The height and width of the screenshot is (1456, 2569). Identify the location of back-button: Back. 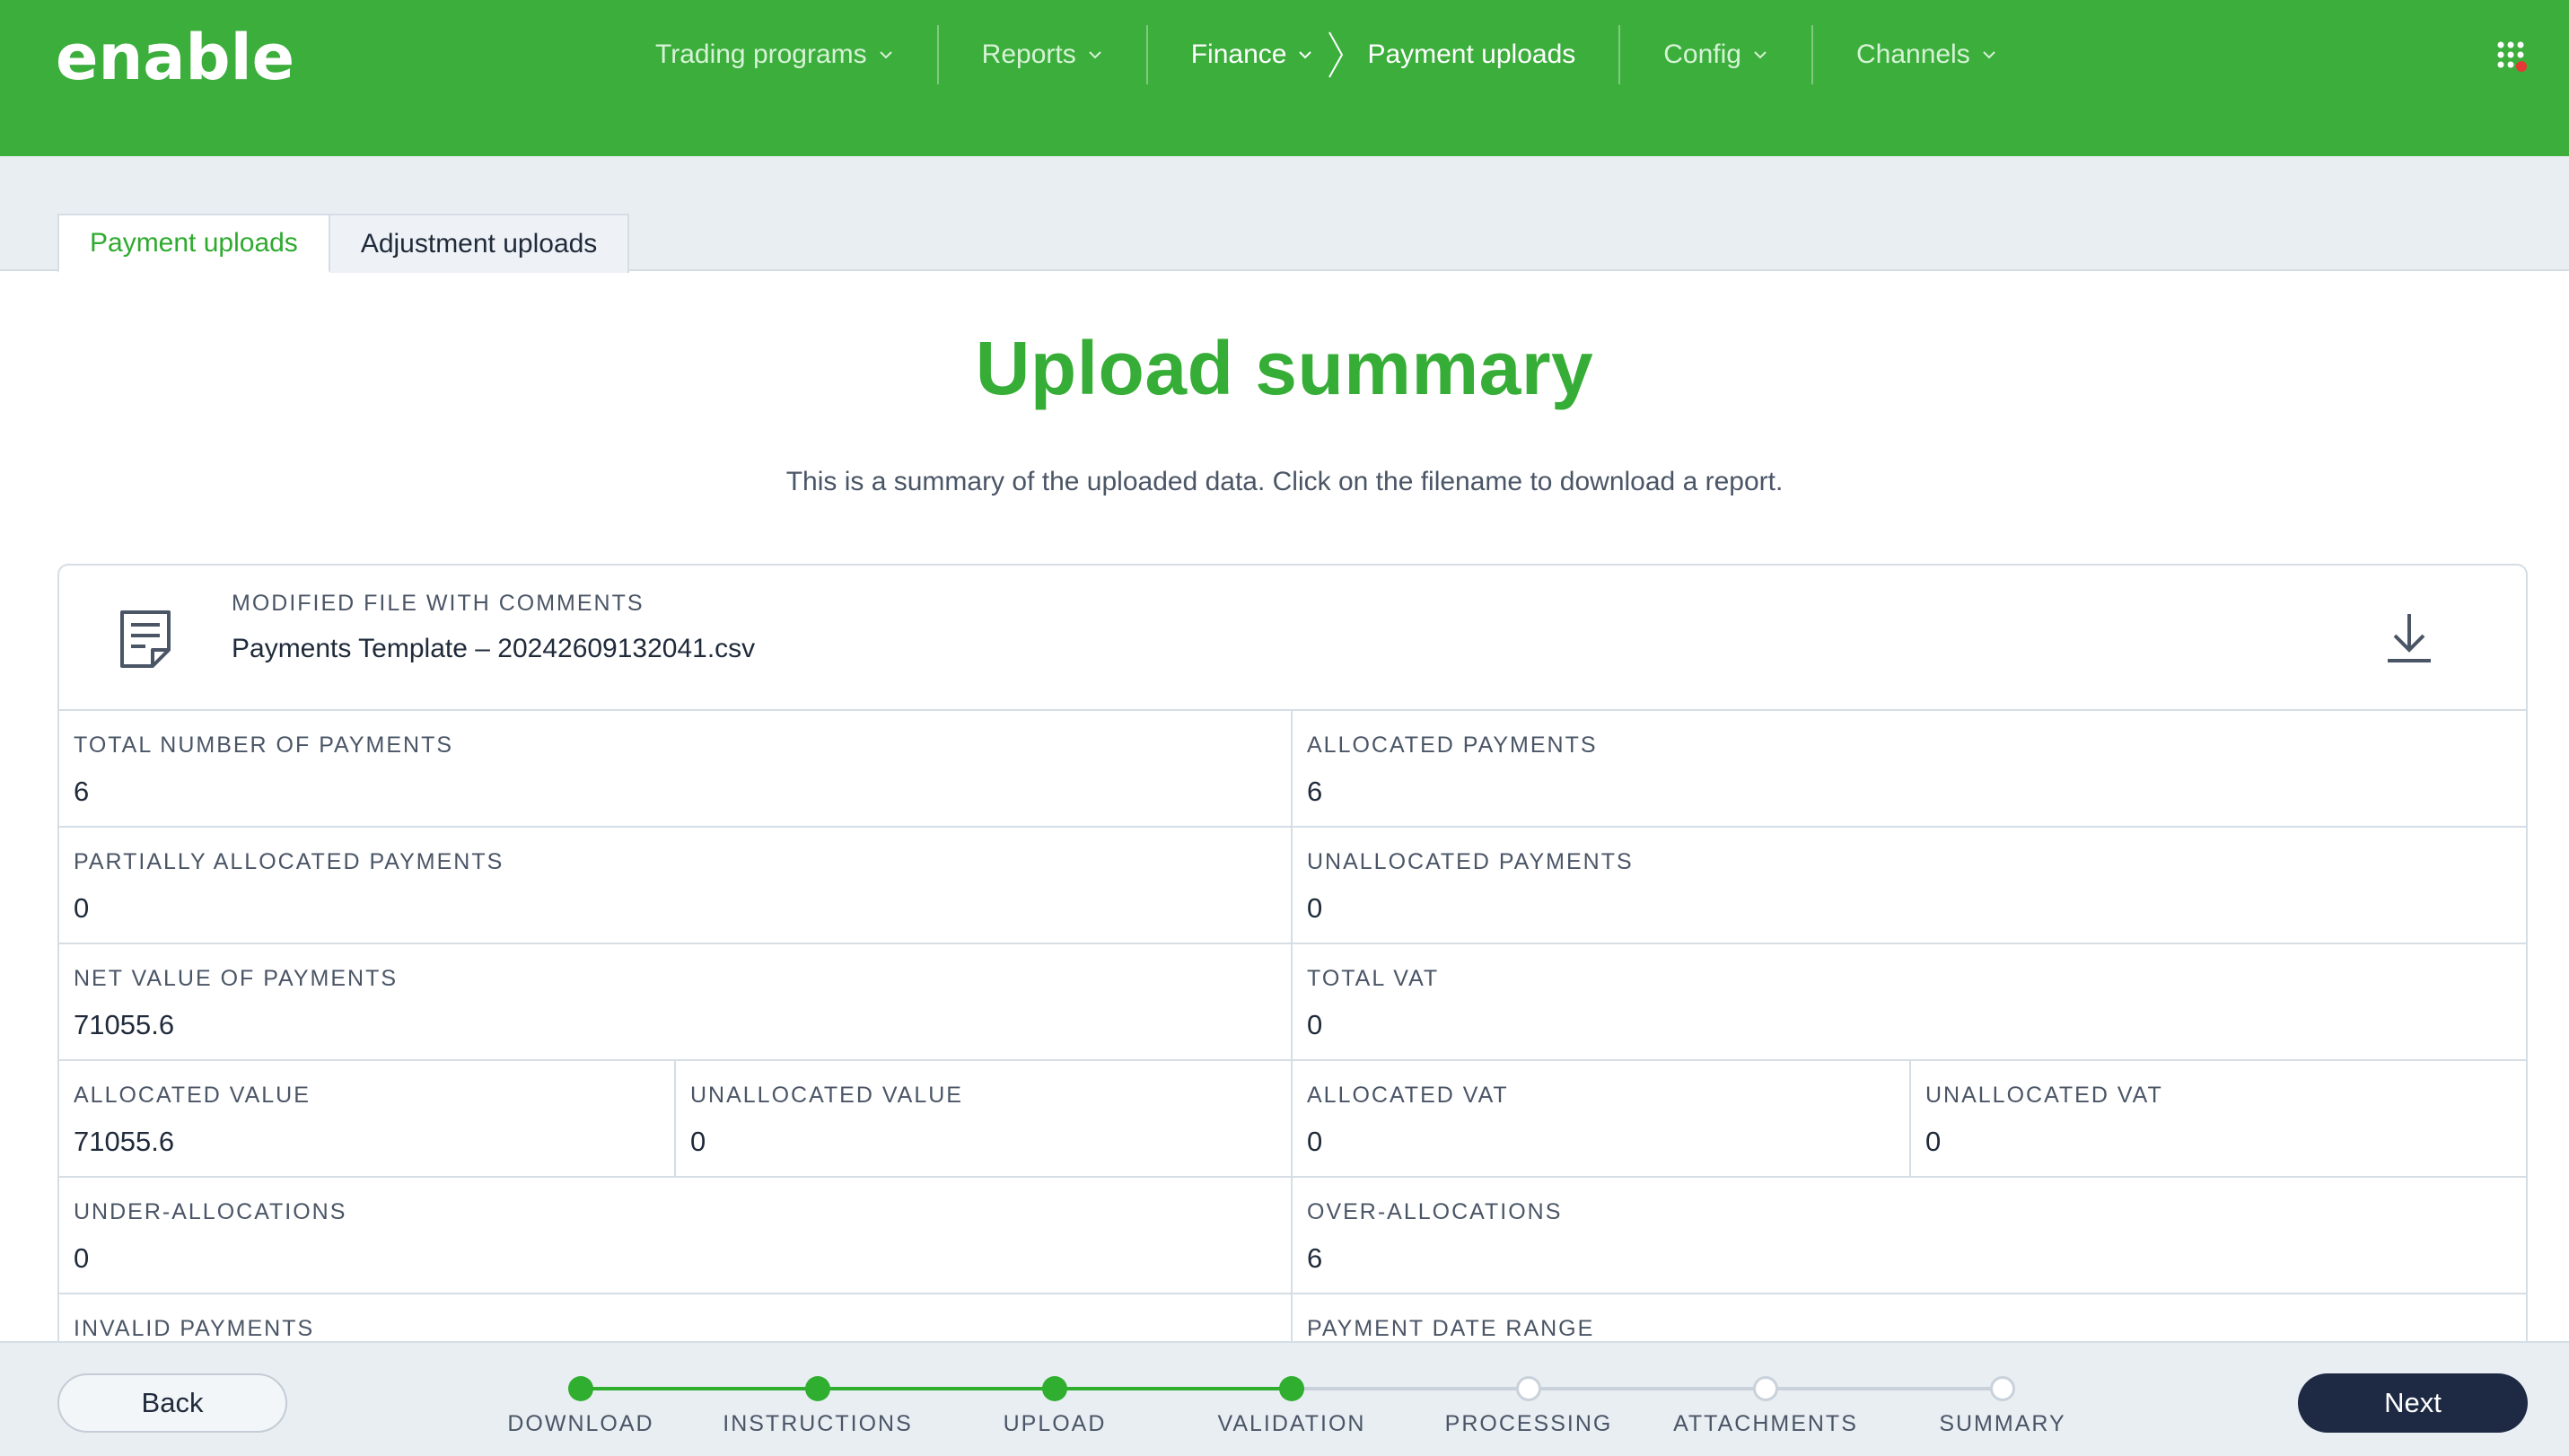
(172, 1403).